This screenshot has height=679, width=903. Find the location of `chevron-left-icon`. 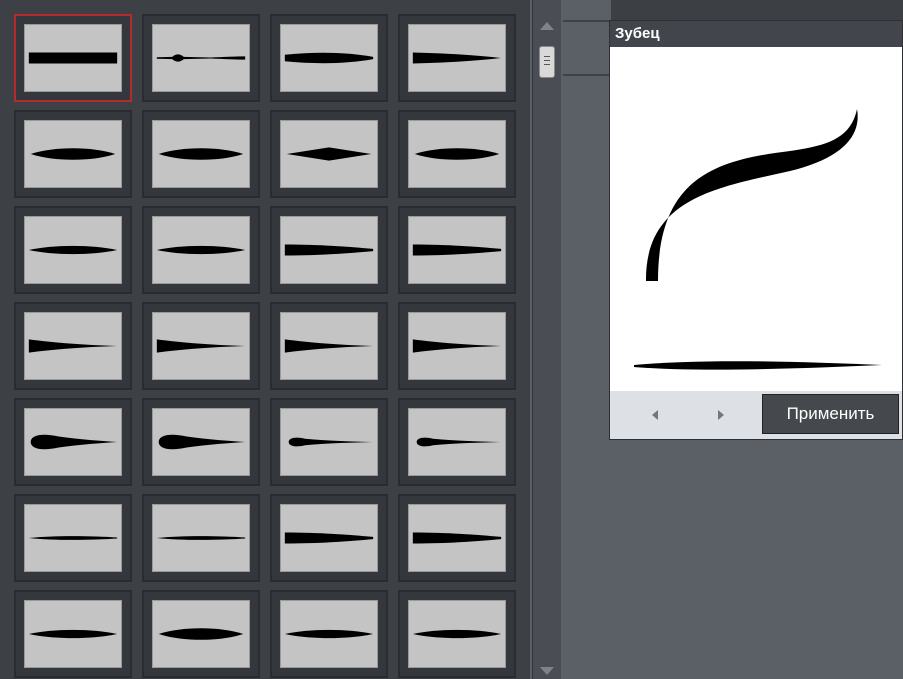

chevron-left-icon is located at coordinates (657, 415).